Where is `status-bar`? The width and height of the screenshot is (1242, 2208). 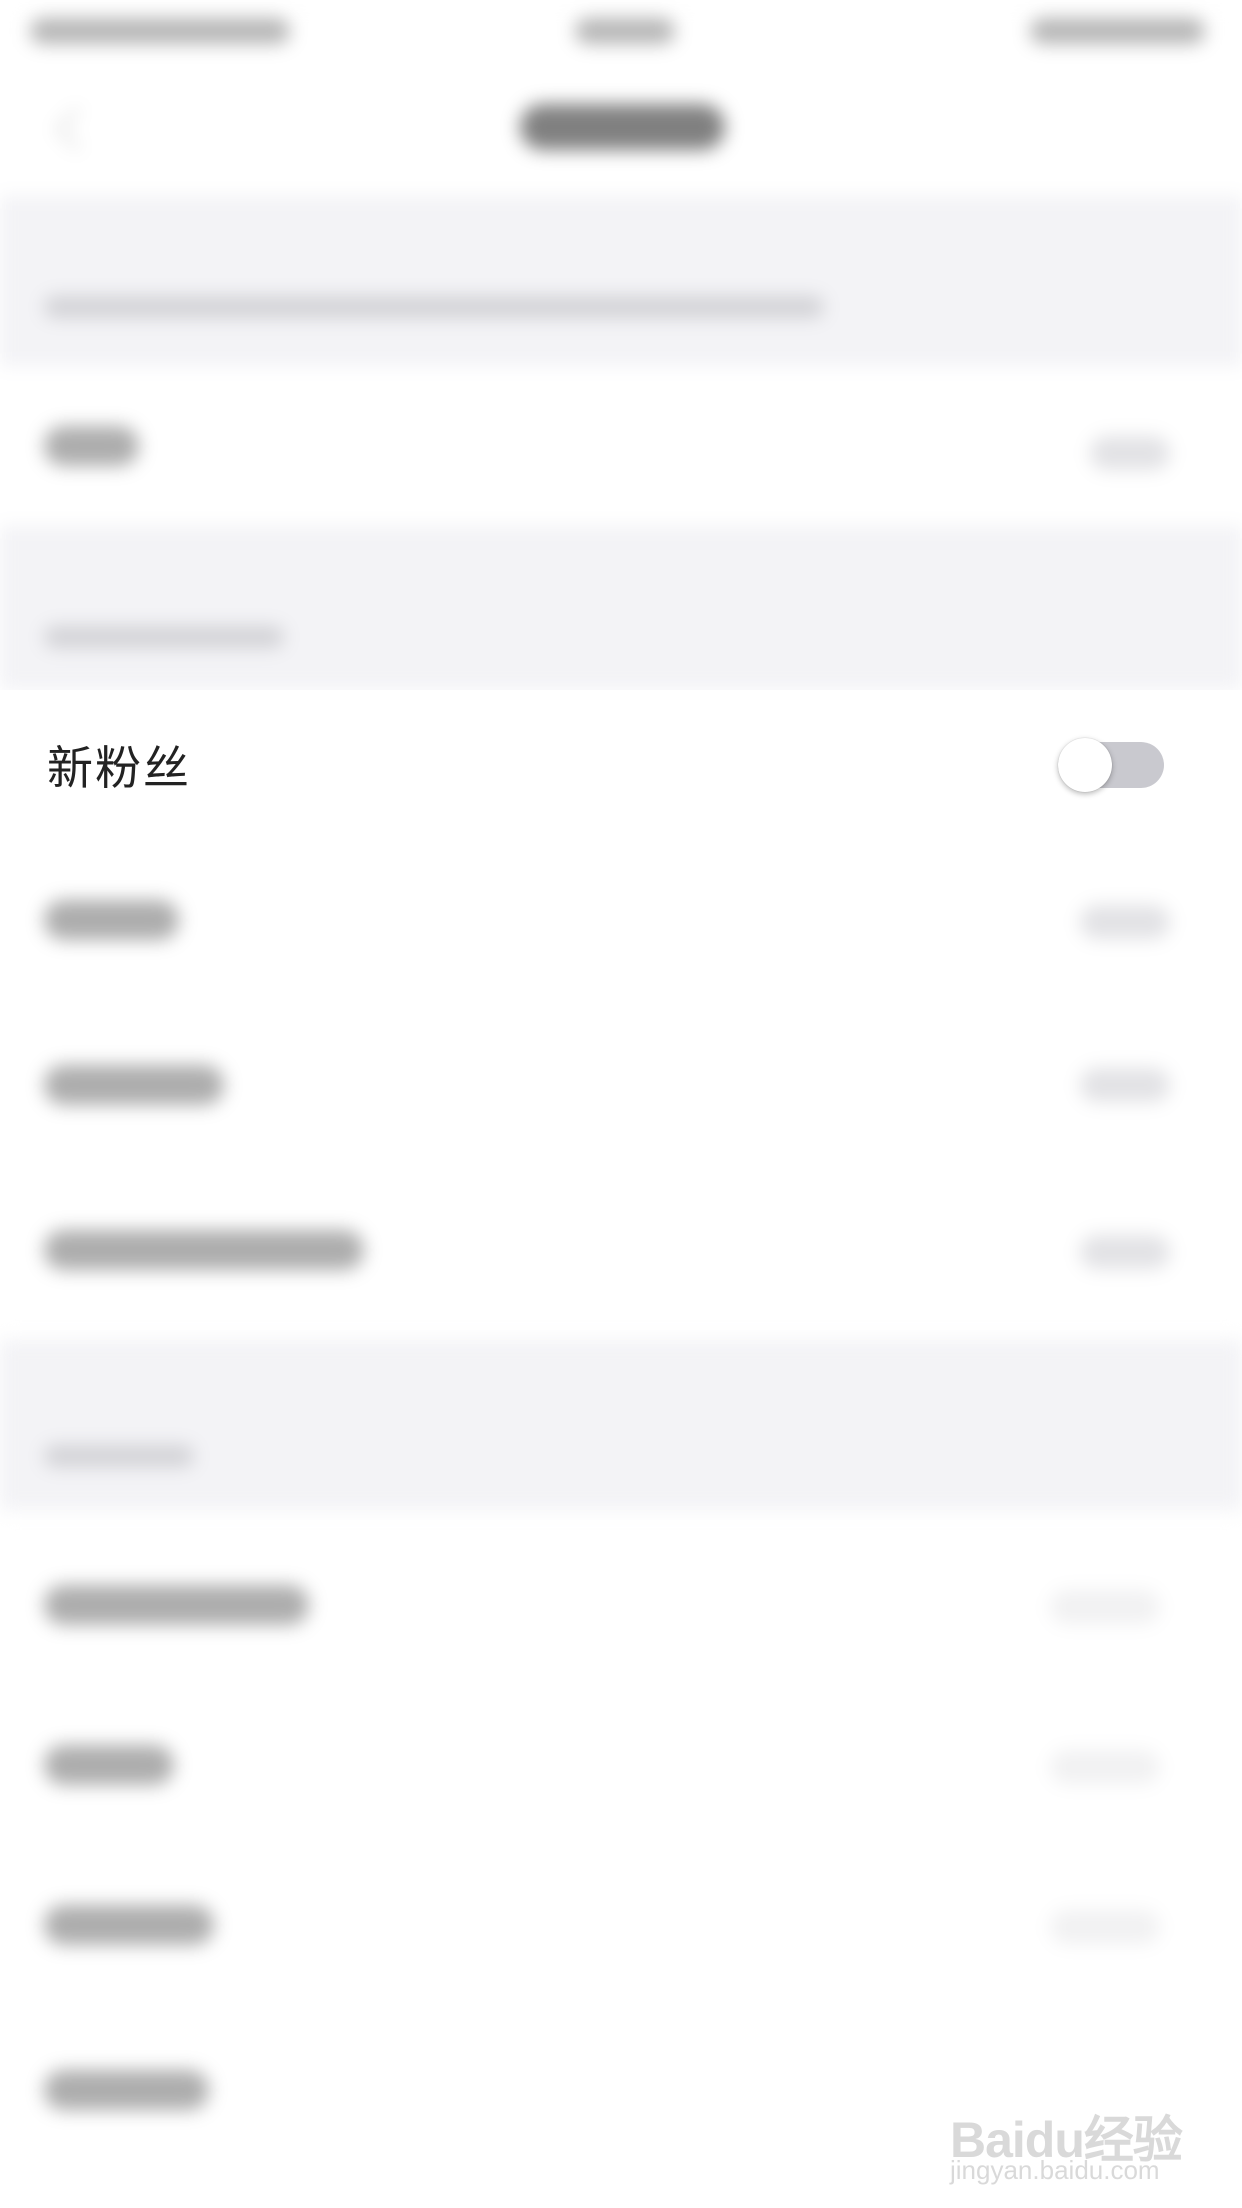 status-bar is located at coordinates (621, 32).